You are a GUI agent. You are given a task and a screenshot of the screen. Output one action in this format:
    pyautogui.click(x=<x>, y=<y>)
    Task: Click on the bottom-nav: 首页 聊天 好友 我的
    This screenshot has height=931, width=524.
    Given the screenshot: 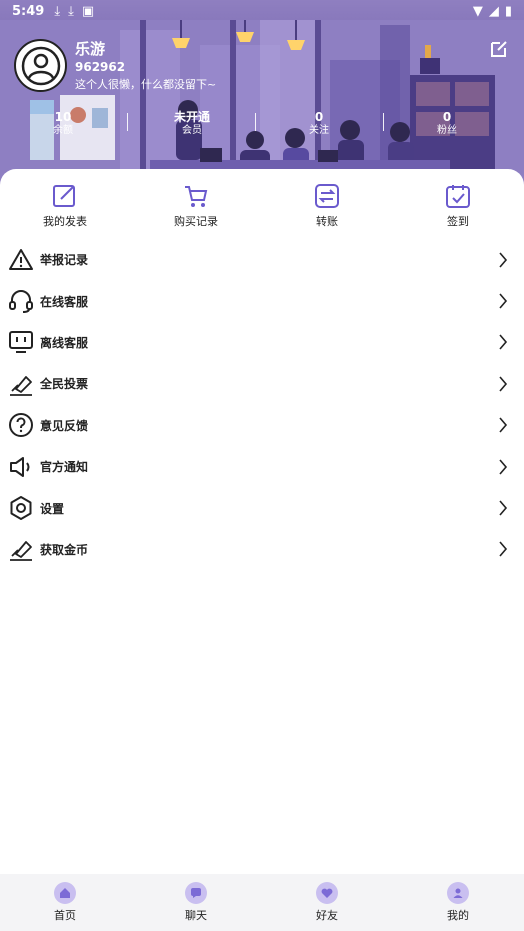 What is the action you would take?
    pyautogui.click(x=262, y=902)
    